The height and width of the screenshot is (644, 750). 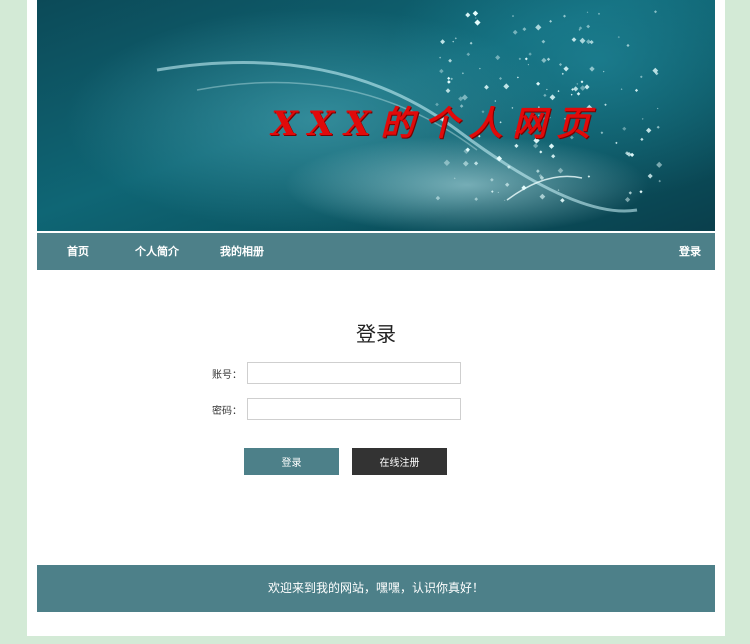 What do you see at coordinates (354, 373) in the screenshot?
I see `account-input` at bounding box center [354, 373].